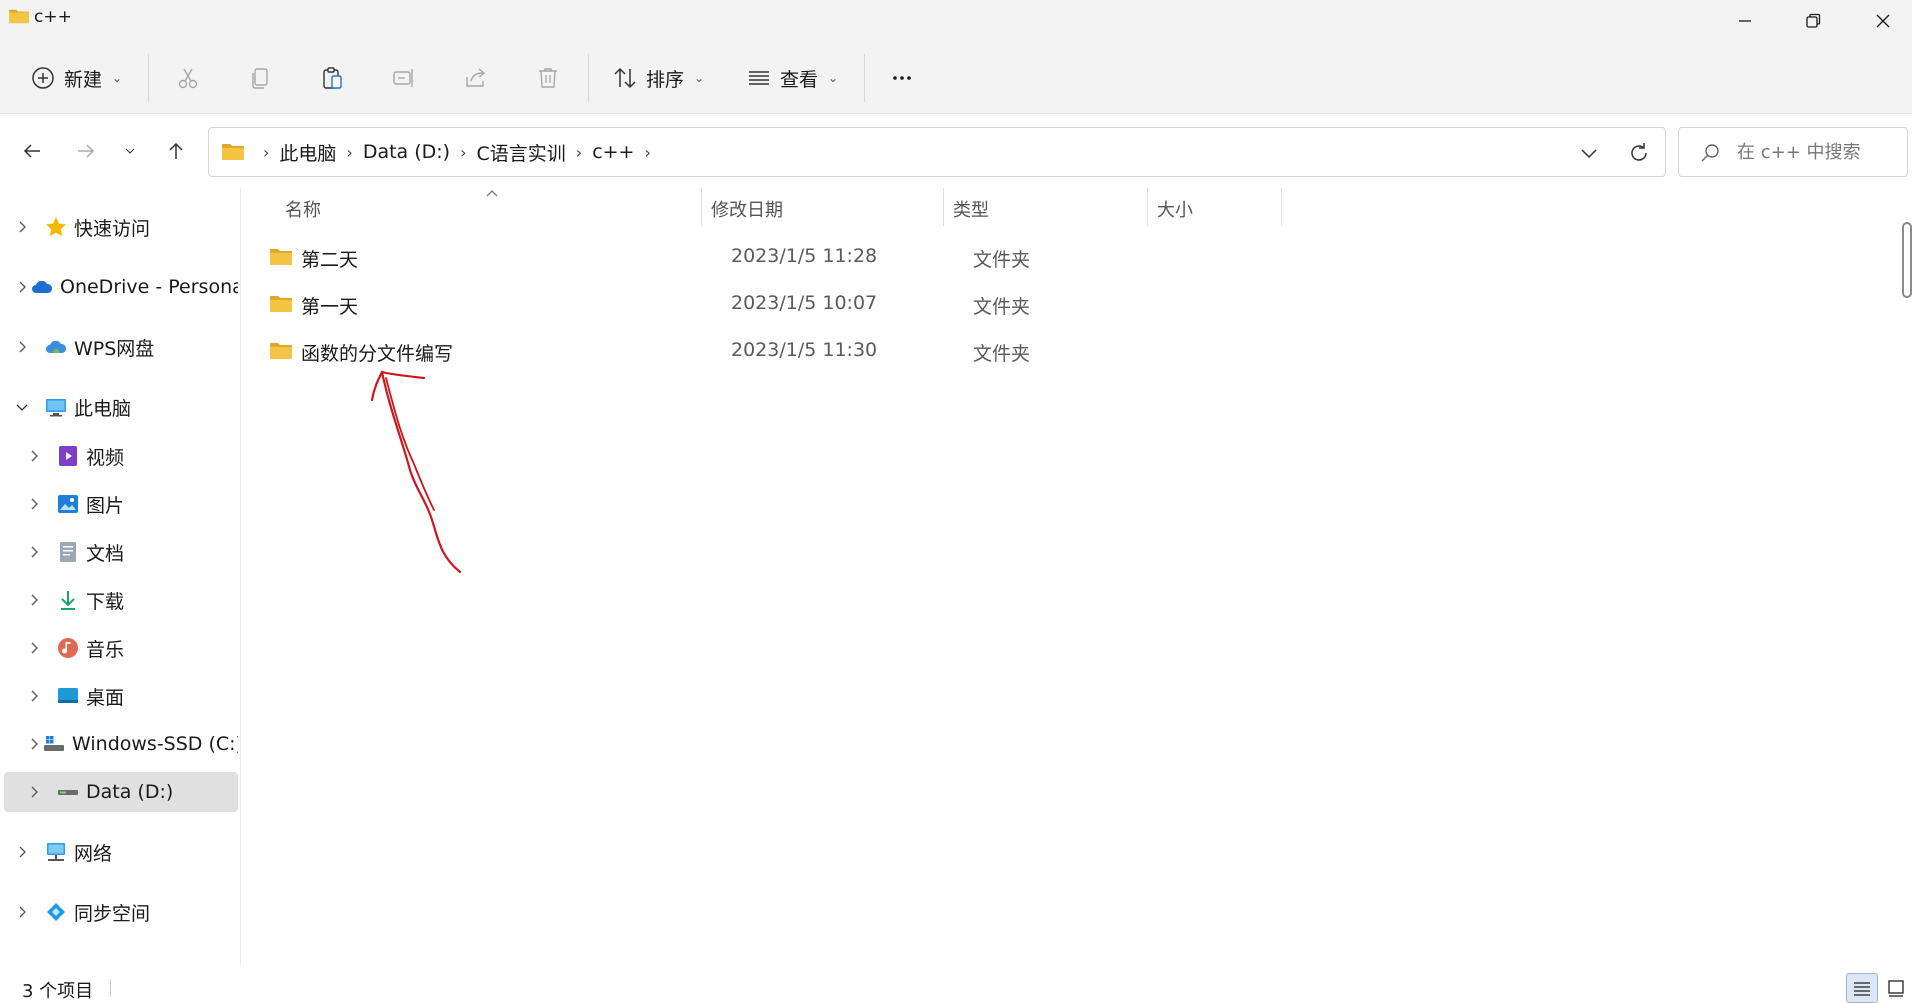 This screenshot has height=1003, width=1912. What do you see at coordinates (956, 984) in the screenshot?
I see `status-bar: 3 个项目` at bounding box center [956, 984].